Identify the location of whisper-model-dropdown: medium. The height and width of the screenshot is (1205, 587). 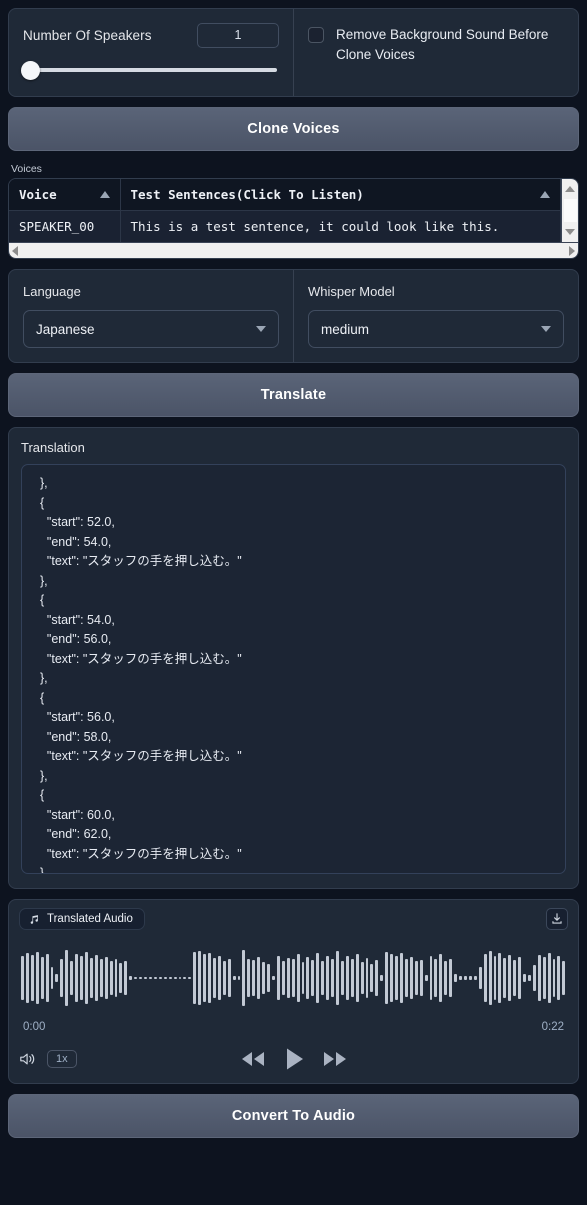
(436, 329).